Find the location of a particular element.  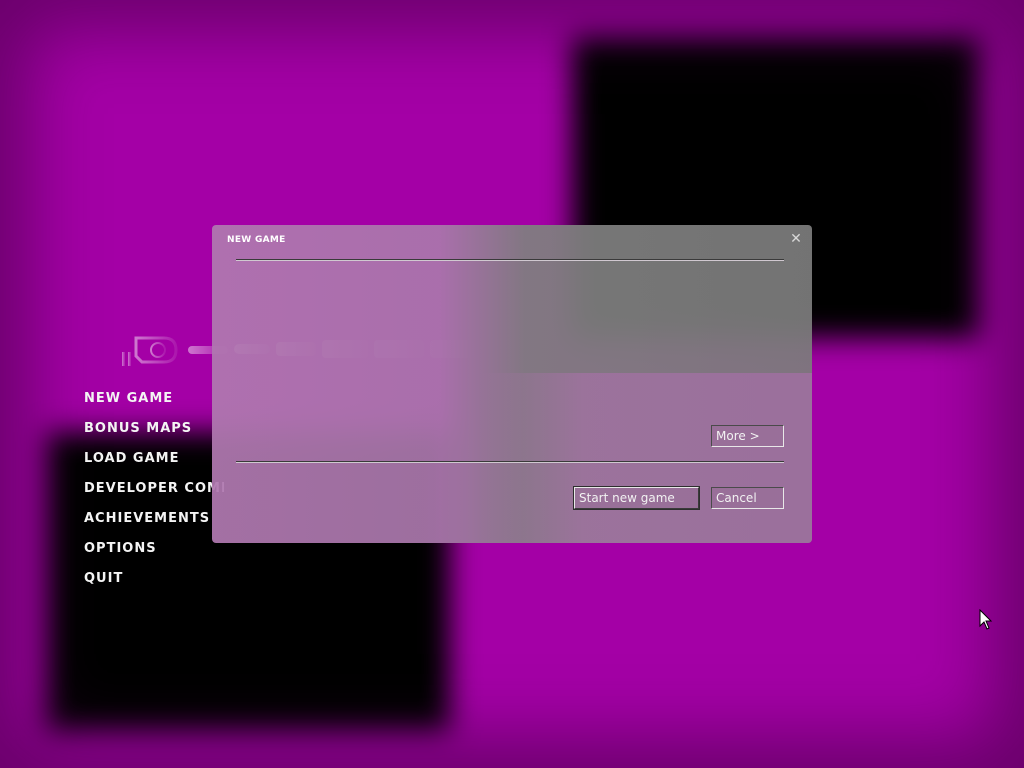

dialog-title: NEW GAME is located at coordinates (256, 240).